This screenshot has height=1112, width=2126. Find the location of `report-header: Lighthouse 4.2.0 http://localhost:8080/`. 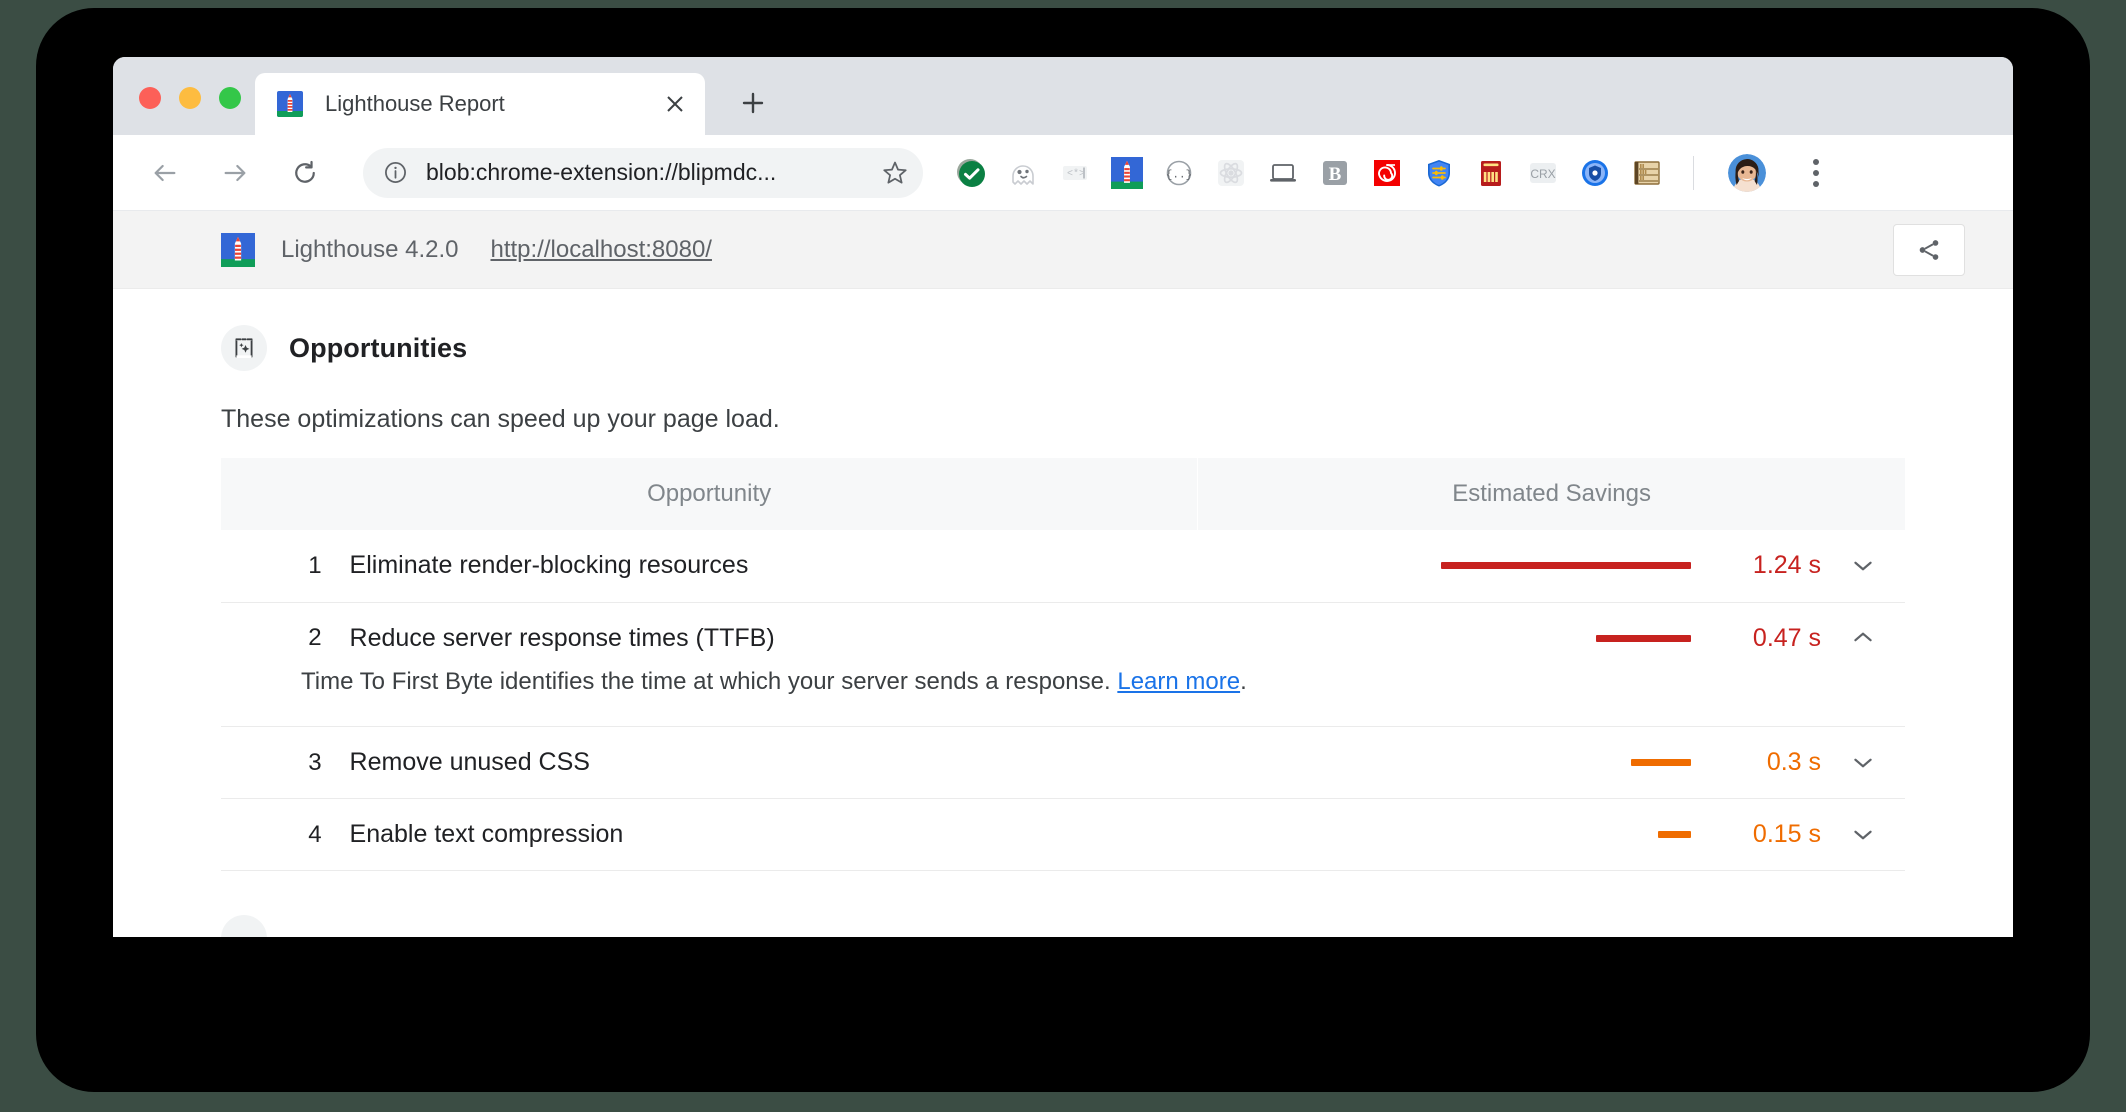

report-header: Lighthouse 4.2.0 http://localhost:8080/ is located at coordinates (1063, 250).